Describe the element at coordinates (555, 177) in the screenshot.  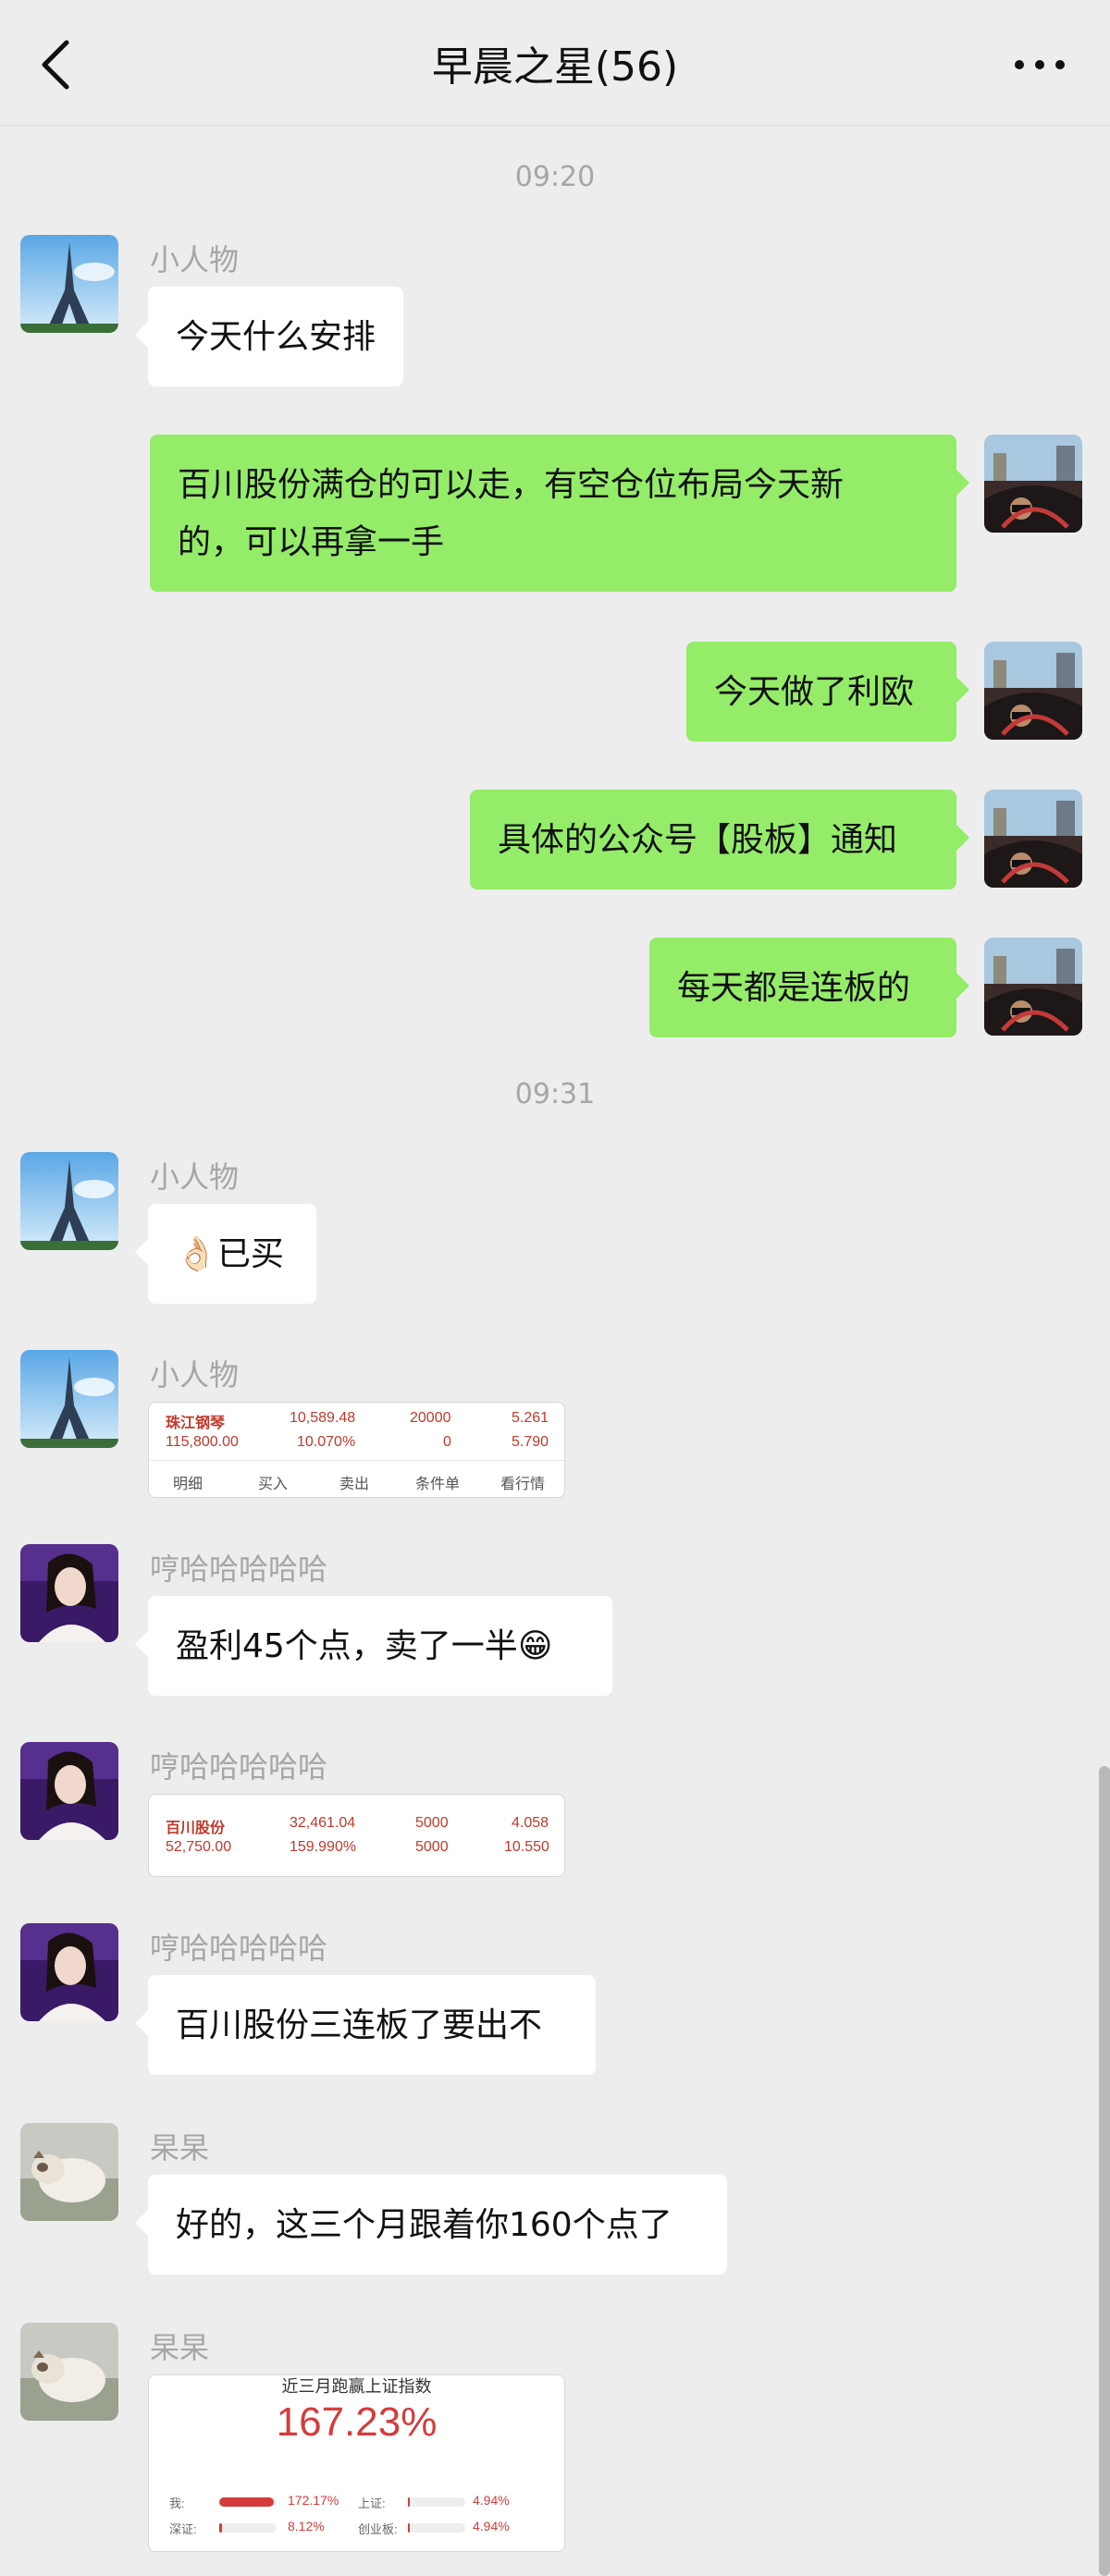
I see `timestamp: 09:20` at that location.